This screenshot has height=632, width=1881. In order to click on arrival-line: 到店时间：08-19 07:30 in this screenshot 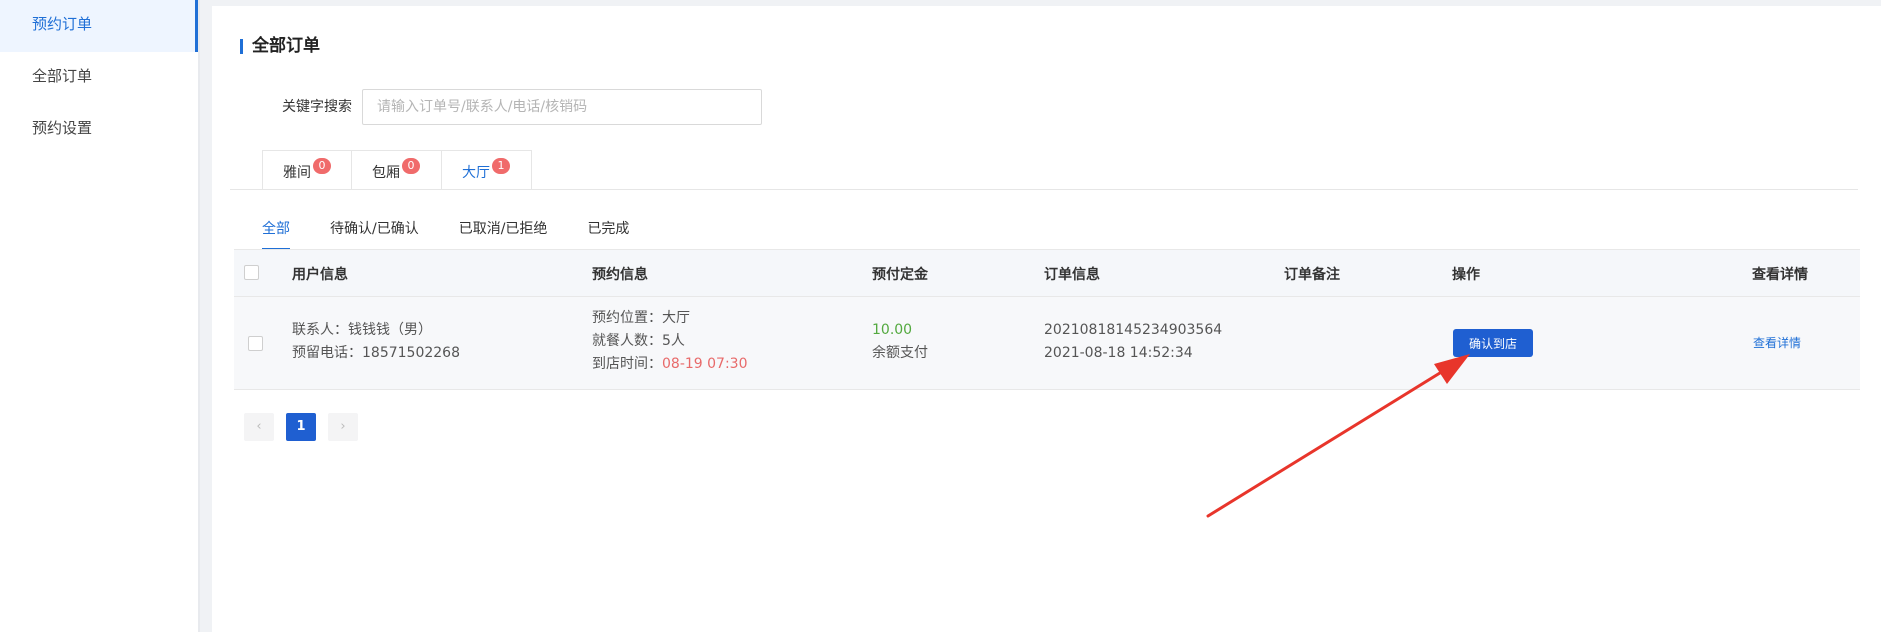, I will do `click(669, 364)`.